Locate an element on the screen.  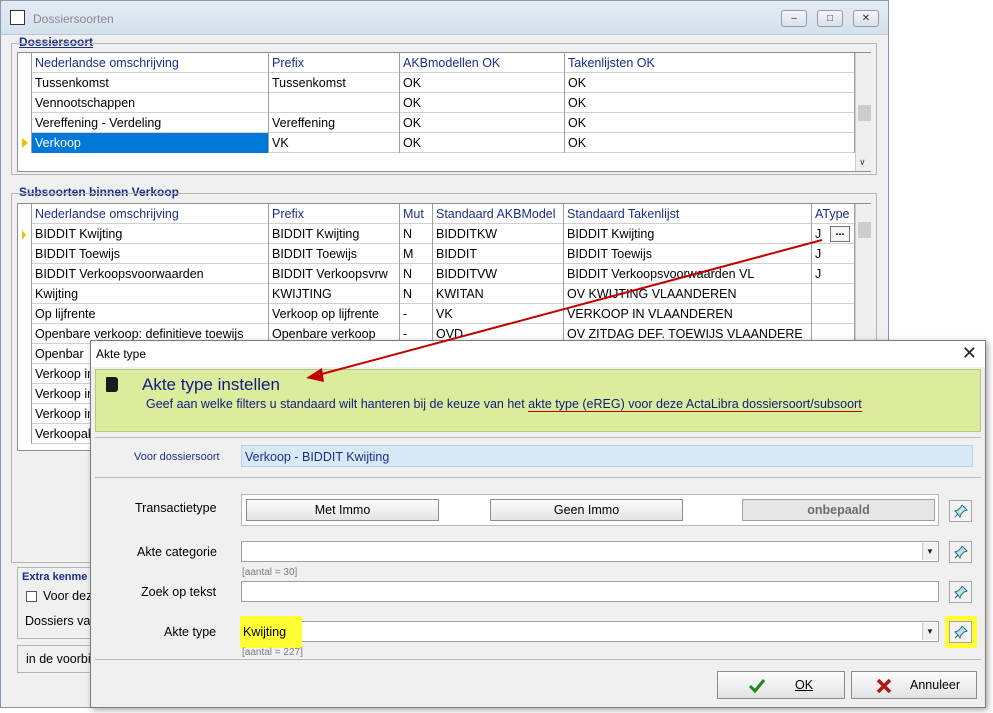
annotation-arrow is located at coordinates (564, 310).